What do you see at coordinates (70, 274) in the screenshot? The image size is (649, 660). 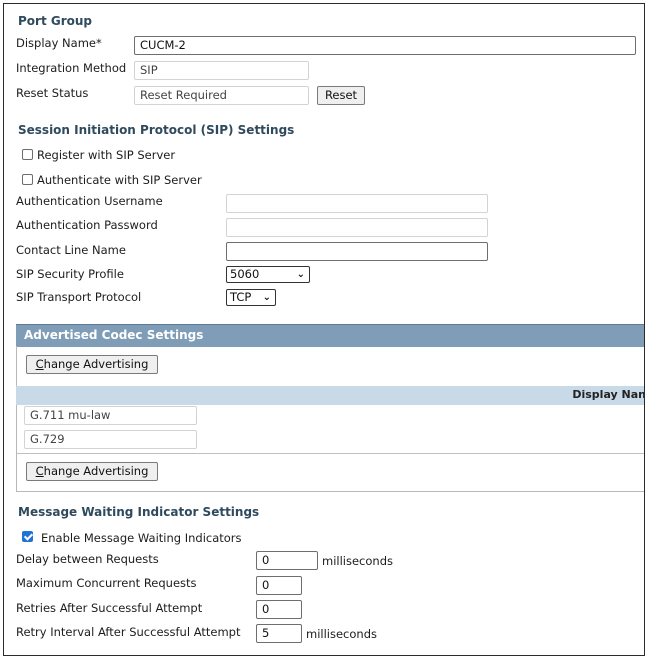 I see `security-profile-label: SIP Security Profile` at bounding box center [70, 274].